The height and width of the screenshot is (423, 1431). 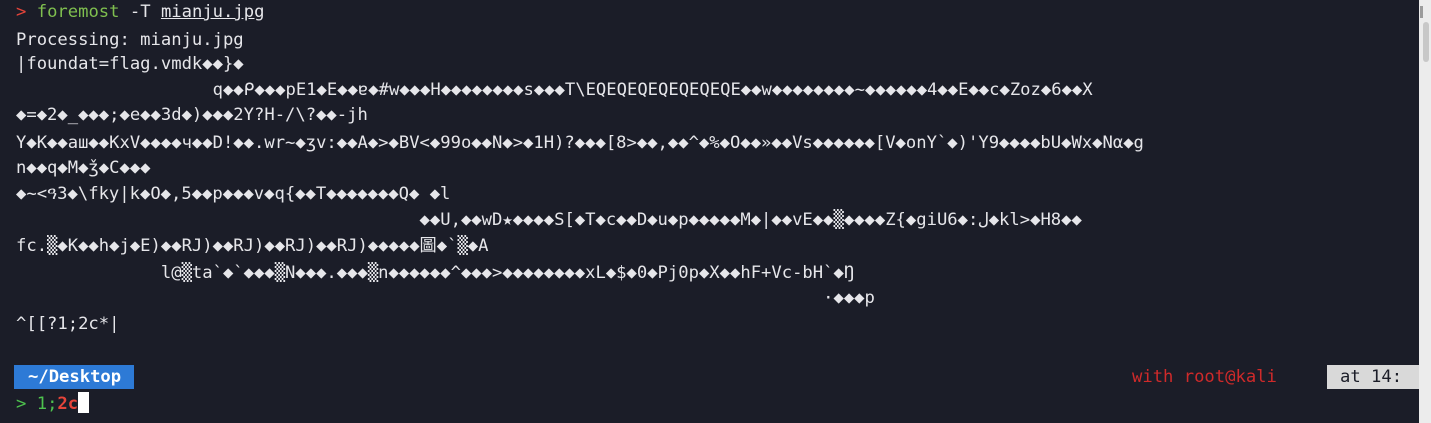 What do you see at coordinates (68, 404) in the screenshot?
I see `typed-text-error: 2c` at bounding box center [68, 404].